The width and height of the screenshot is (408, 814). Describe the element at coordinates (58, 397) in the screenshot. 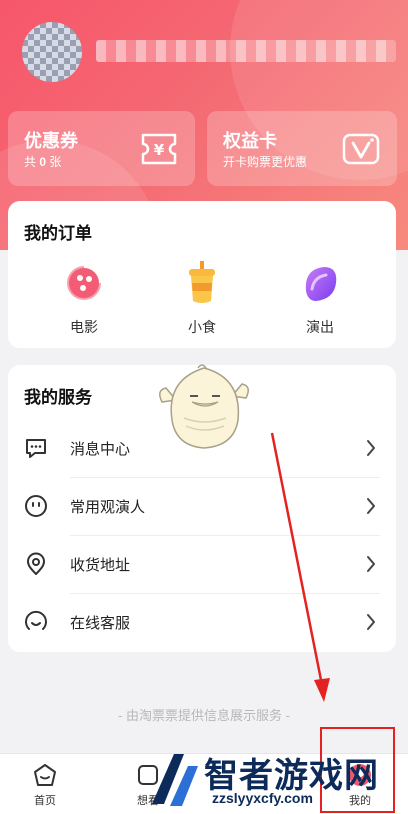

I see `services-title: 我的服务` at that location.